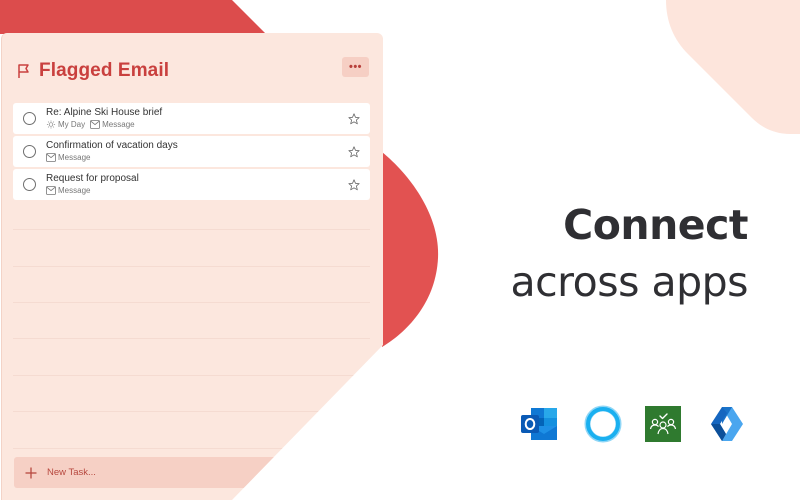 The height and width of the screenshot is (500, 800). I want to click on task-meta: My Day Message, so click(93, 124).